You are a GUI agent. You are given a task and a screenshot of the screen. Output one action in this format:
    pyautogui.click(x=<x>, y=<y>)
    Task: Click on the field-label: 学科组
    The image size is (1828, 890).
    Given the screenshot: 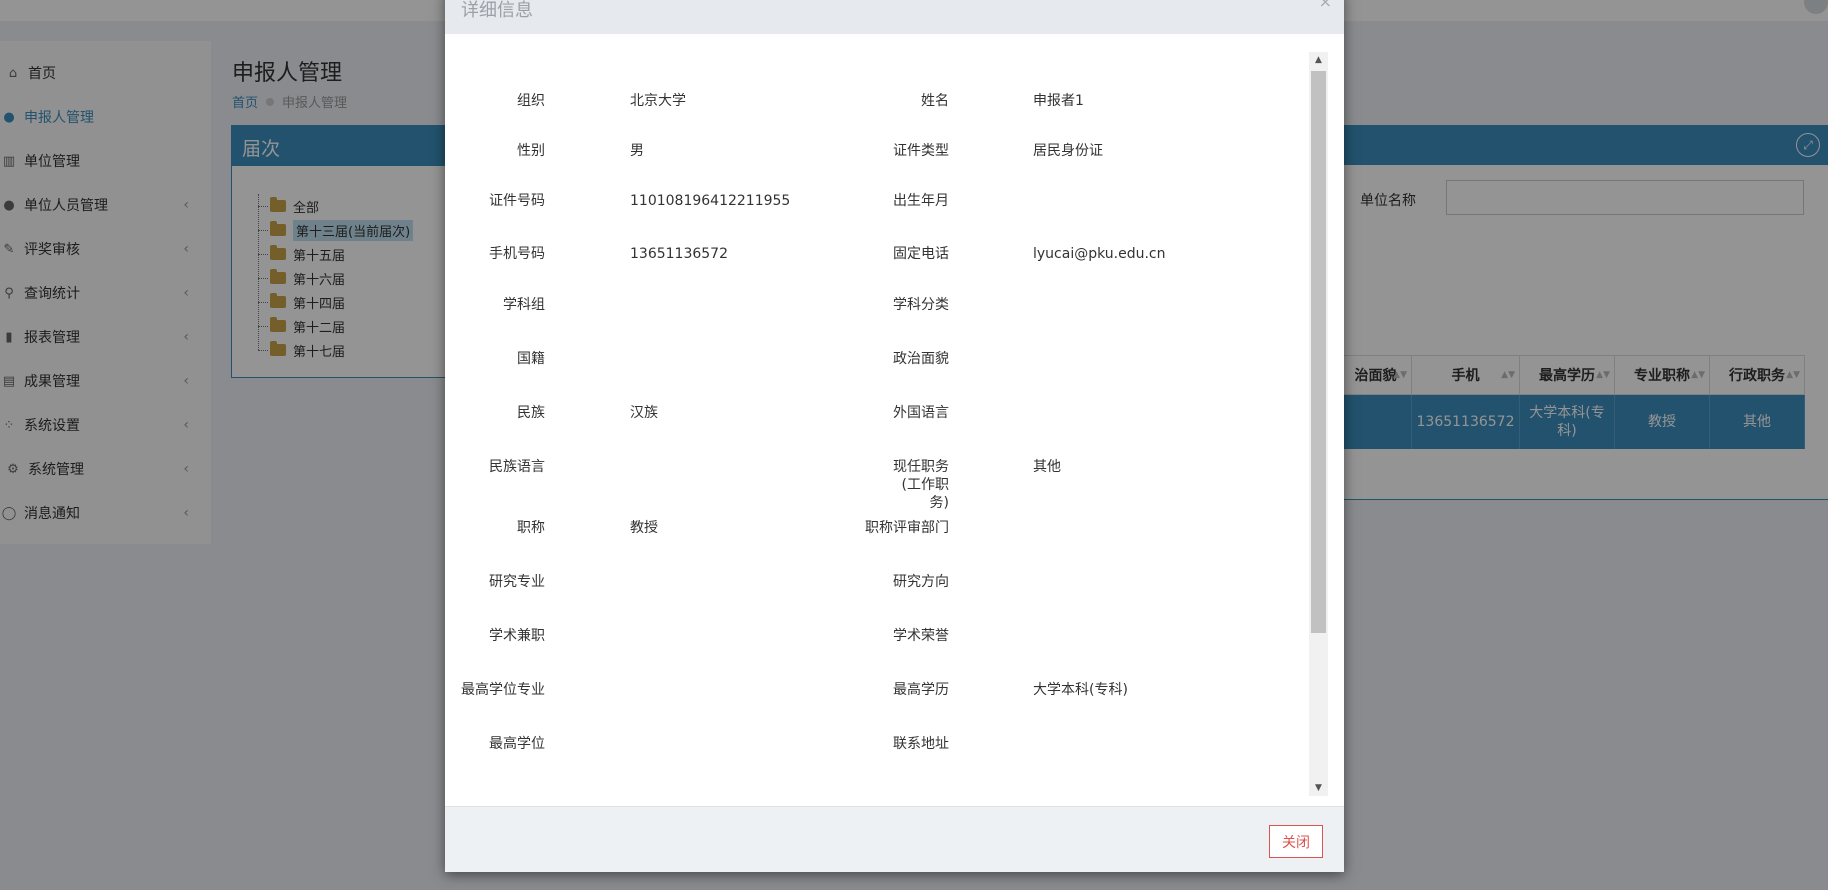 What is the action you would take?
    pyautogui.click(x=524, y=305)
    